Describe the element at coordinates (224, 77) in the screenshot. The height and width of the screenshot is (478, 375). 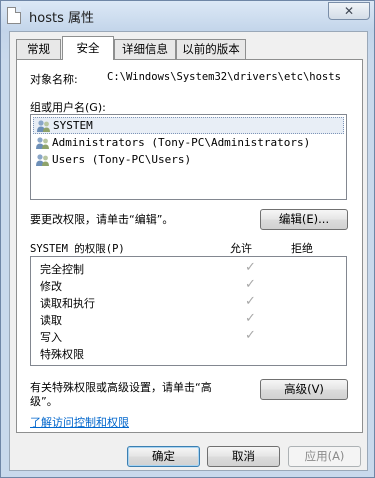
I see `object-name-value: C:\Windows\System32\drivers\etc\hosts` at that location.